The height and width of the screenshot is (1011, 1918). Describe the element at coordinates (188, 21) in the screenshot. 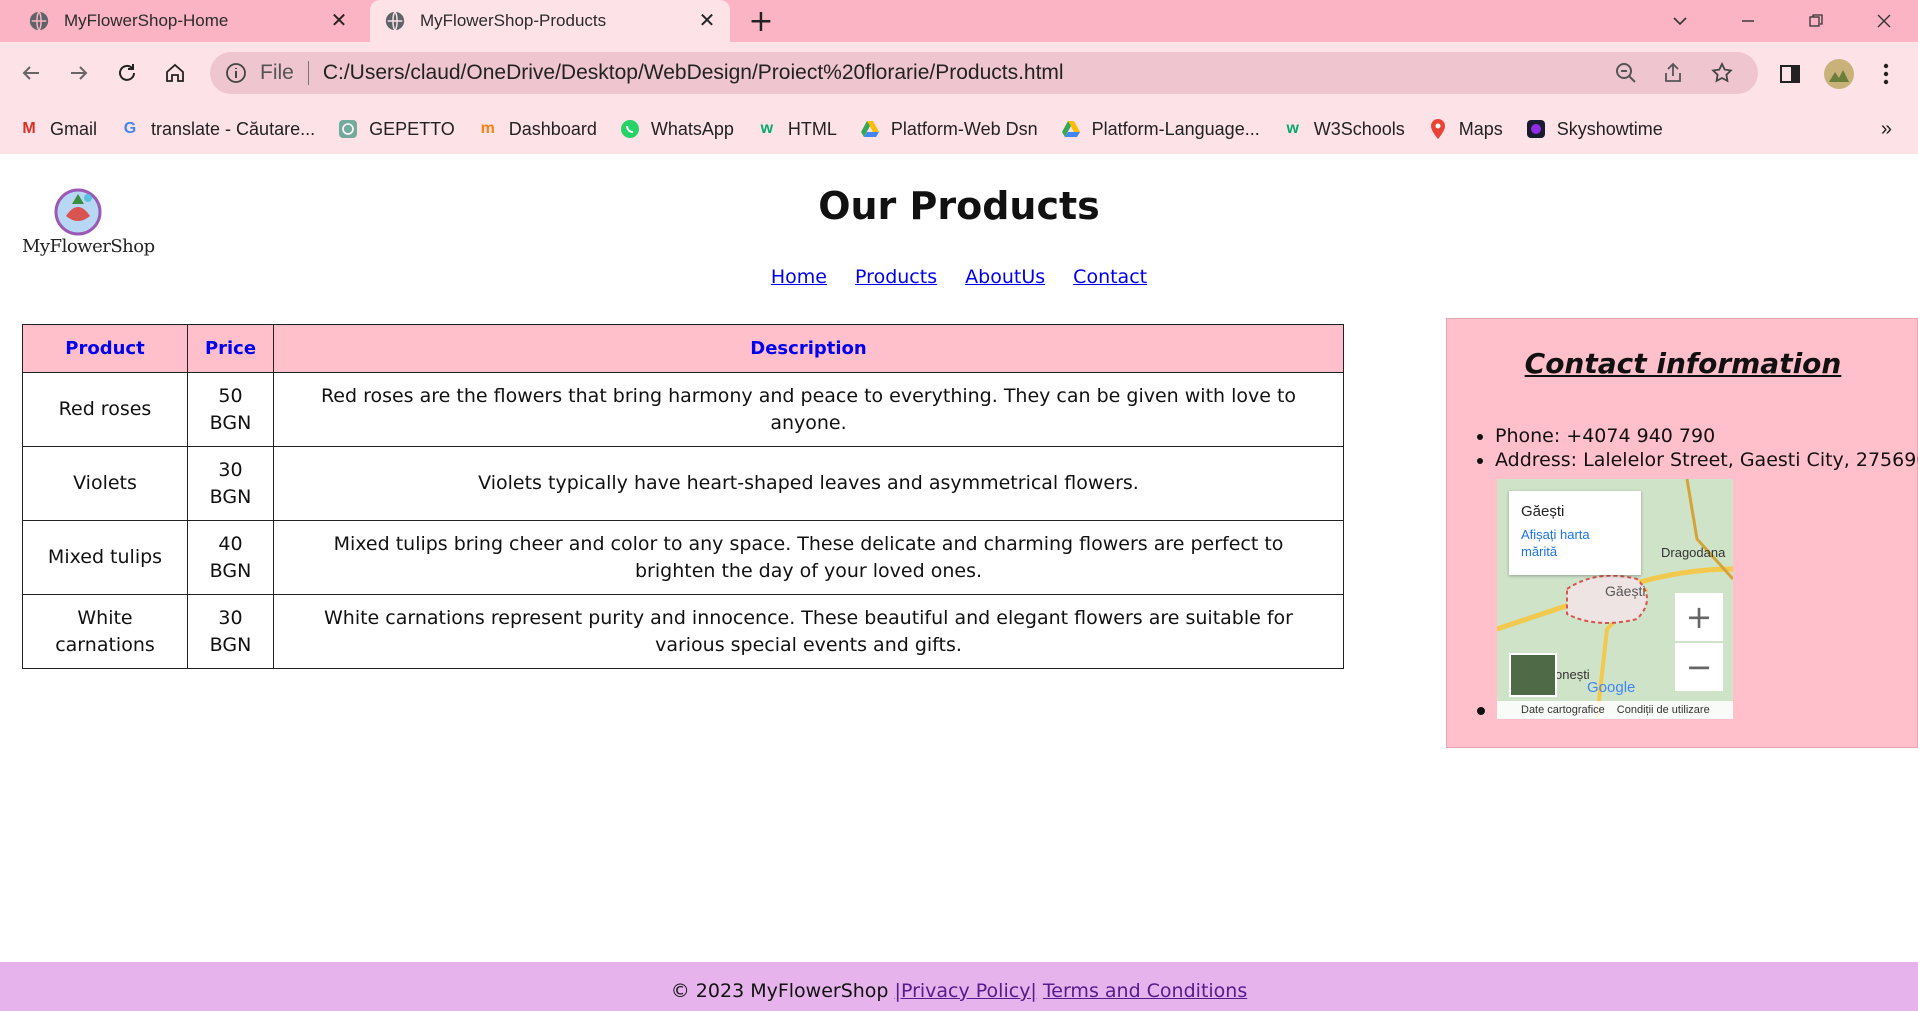

I see `tab-home: MyFlowerShop-Home ✕` at that location.